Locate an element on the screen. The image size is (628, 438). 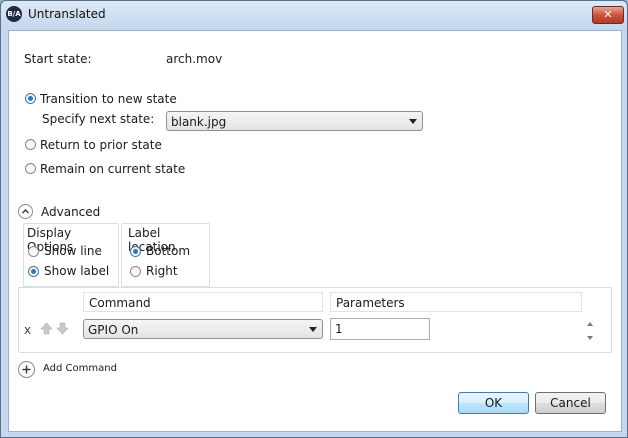
start-state-value: arch.mov is located at coordinates (194, 59).